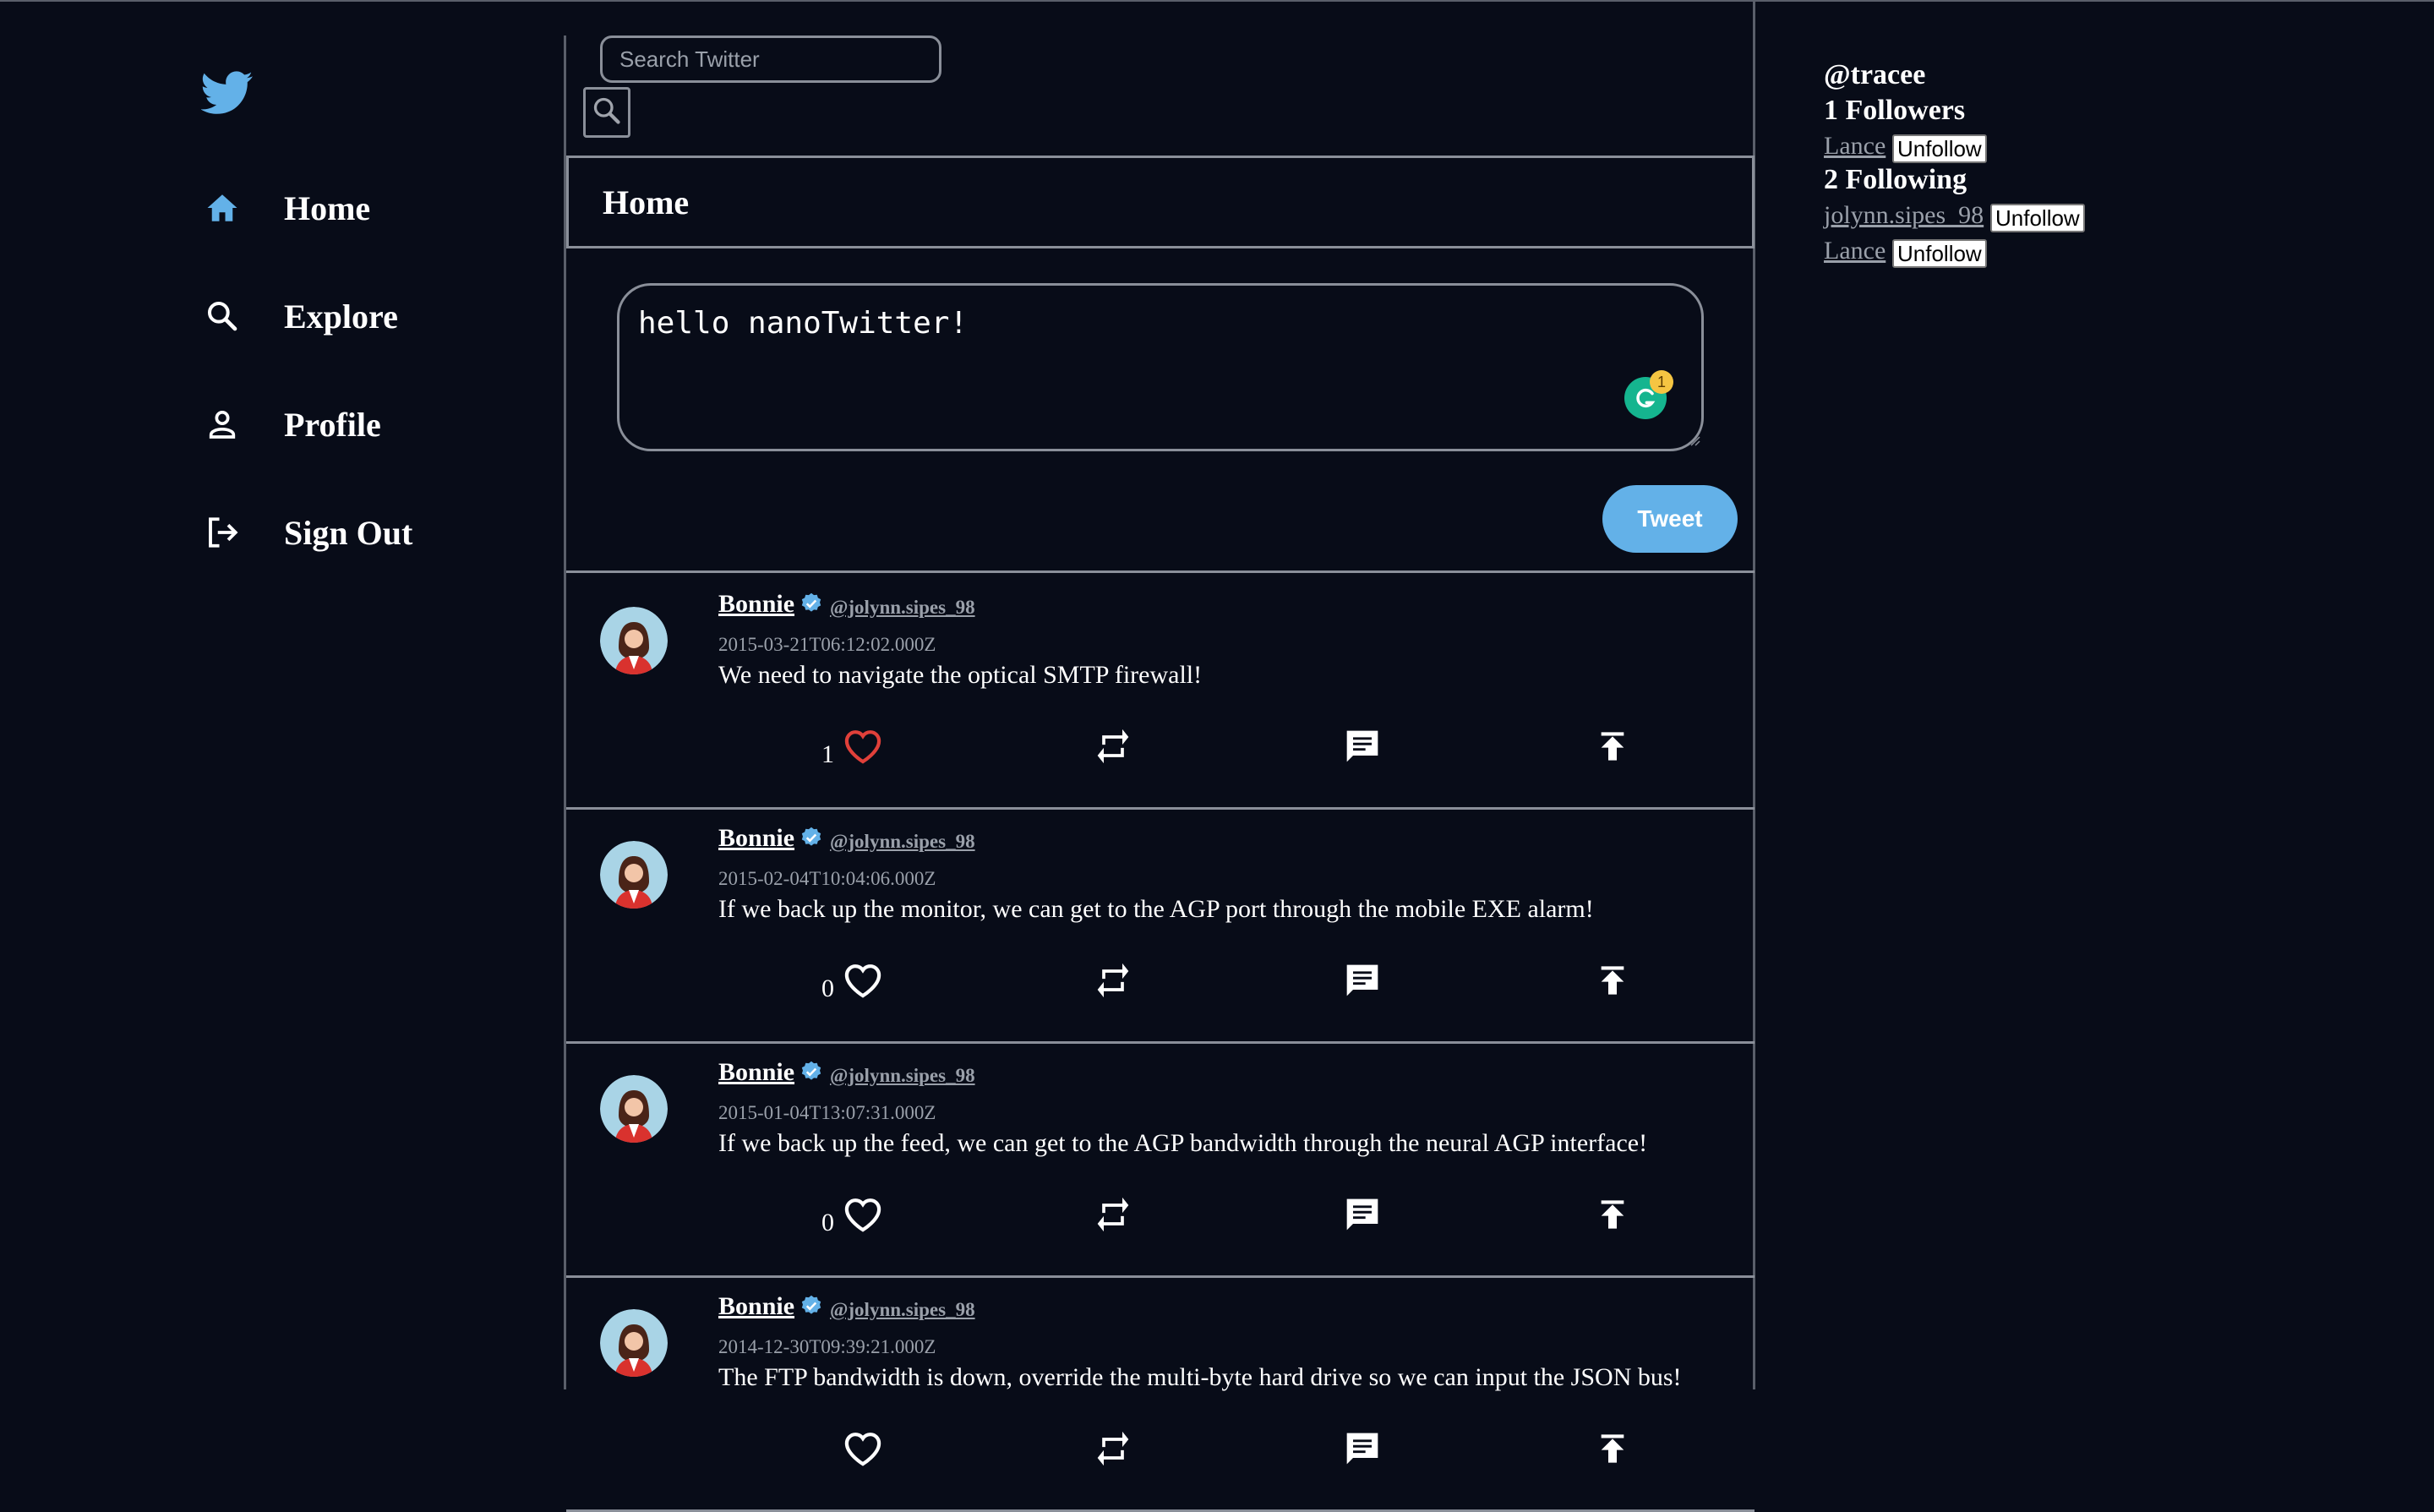 This screenshot has height=1512, width=2434. I want to click on profile-username: @tracee, so click(1875, 74).